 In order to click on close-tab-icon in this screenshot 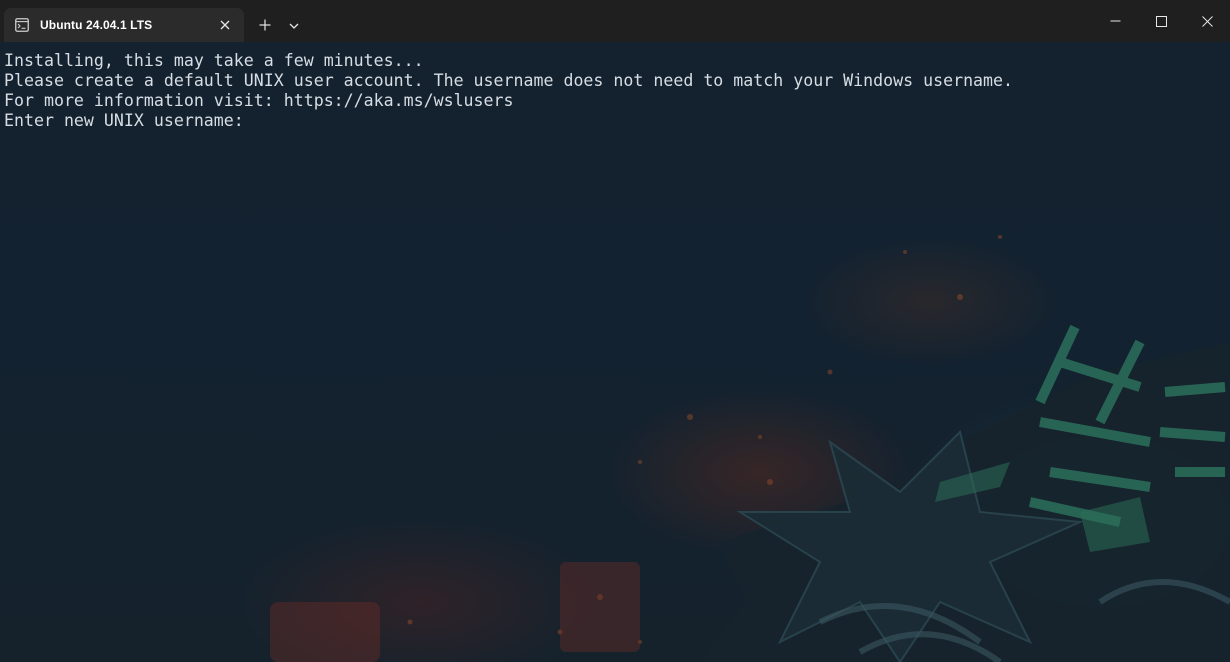, I will do `click(225, 25)`.